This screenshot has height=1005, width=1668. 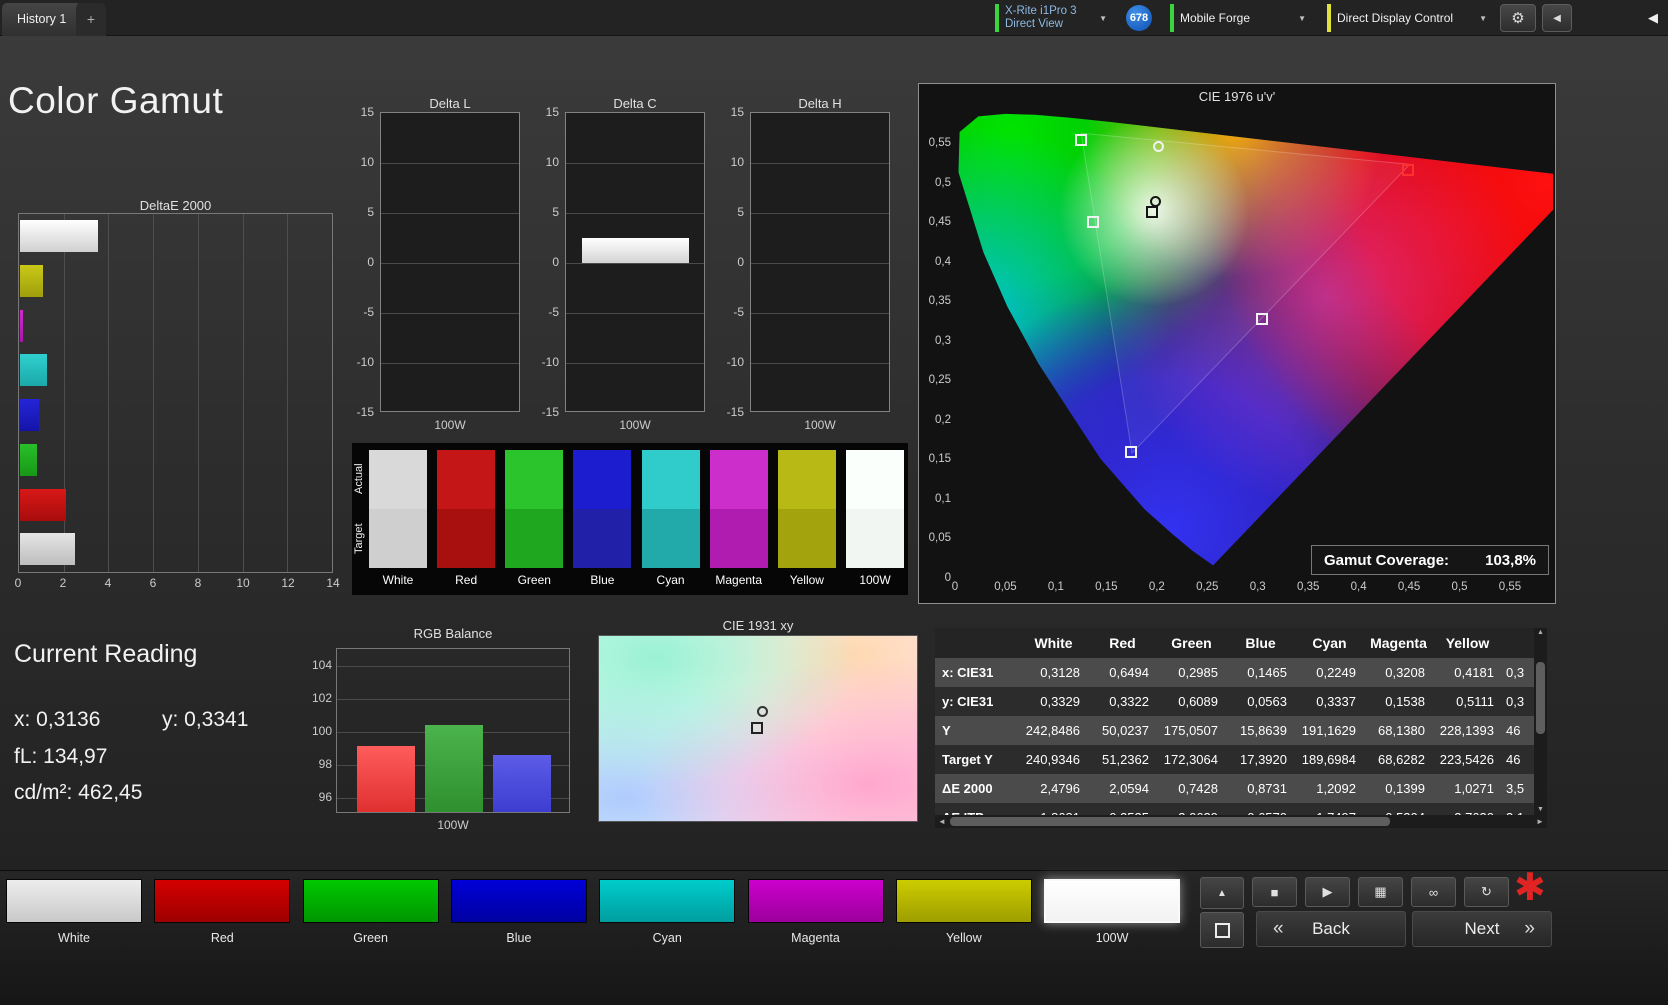 I want to click on deltae-bar-green, so click(x=28, y=459).